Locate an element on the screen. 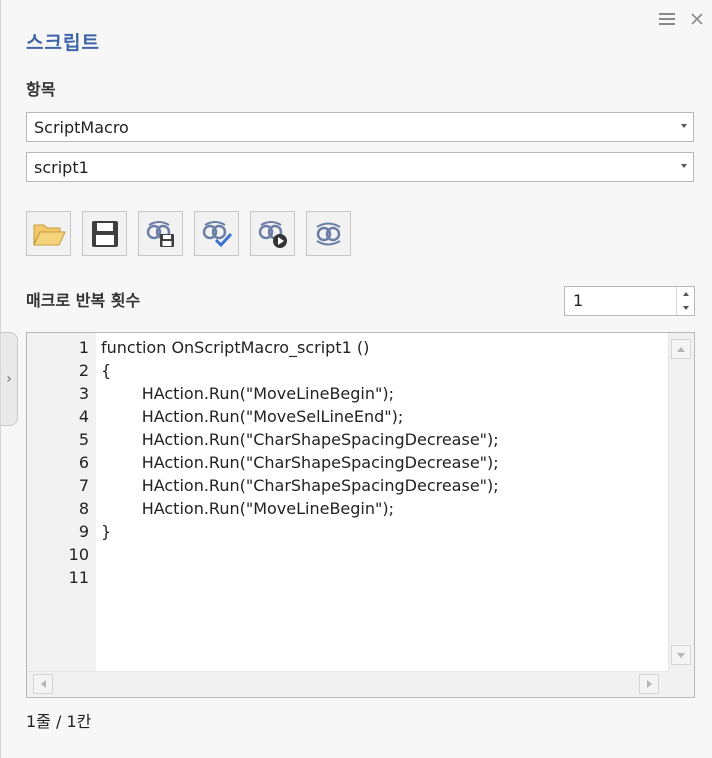 The width and height of the screenshot is (712, 758). items-label: 항목 is located at coordinates (41, 89).